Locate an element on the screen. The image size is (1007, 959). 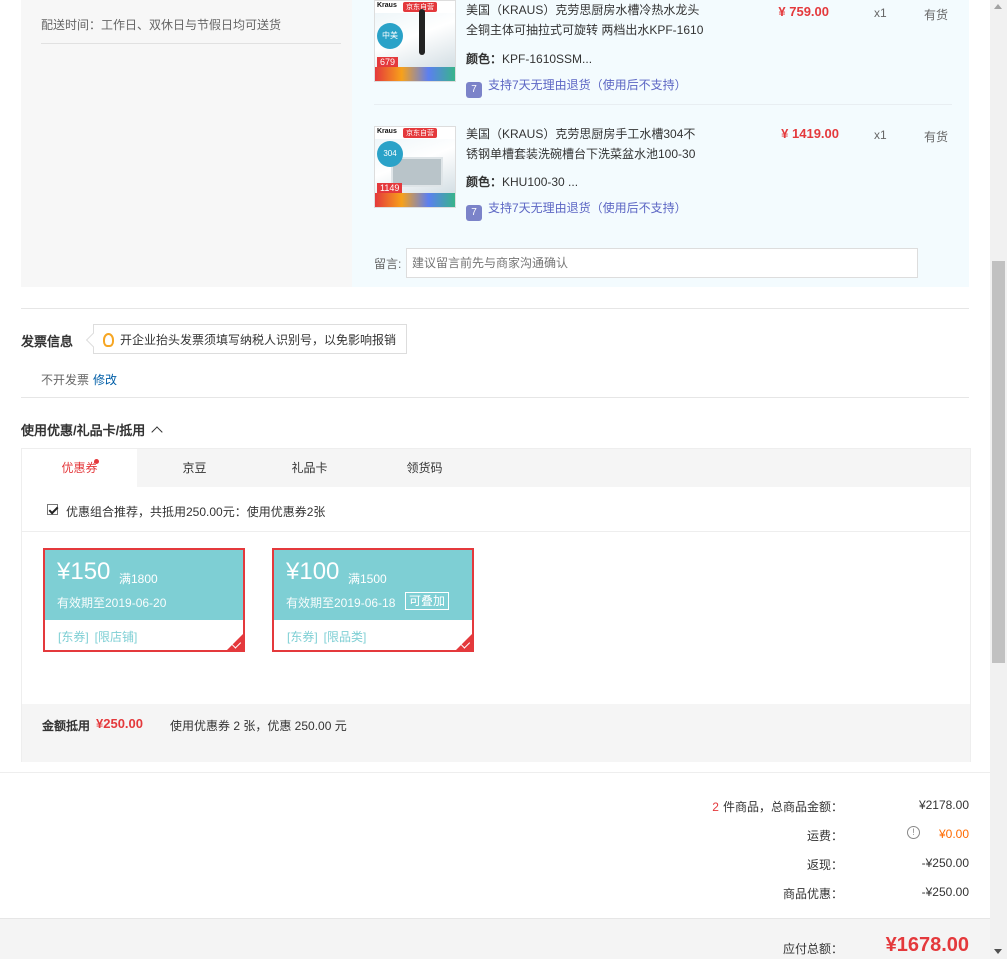
coupon-summary: 金额抵用 ¥250.00 使用优惠券 2 张，优惠 250.00 元 is located at coordinates (496, 733).